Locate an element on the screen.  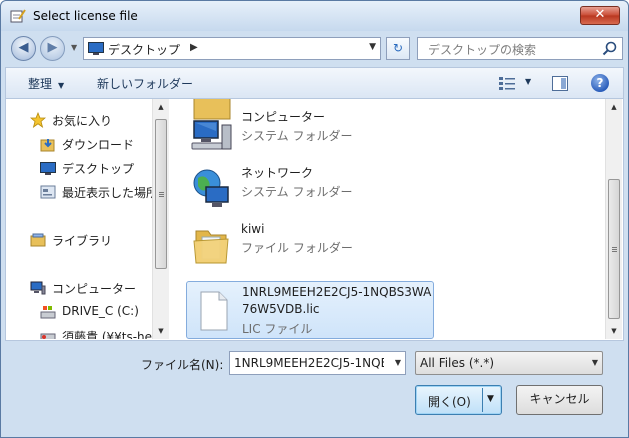
navigation-pane-scrollbar: ▲ ▼ is located at coordinates (160, 219).